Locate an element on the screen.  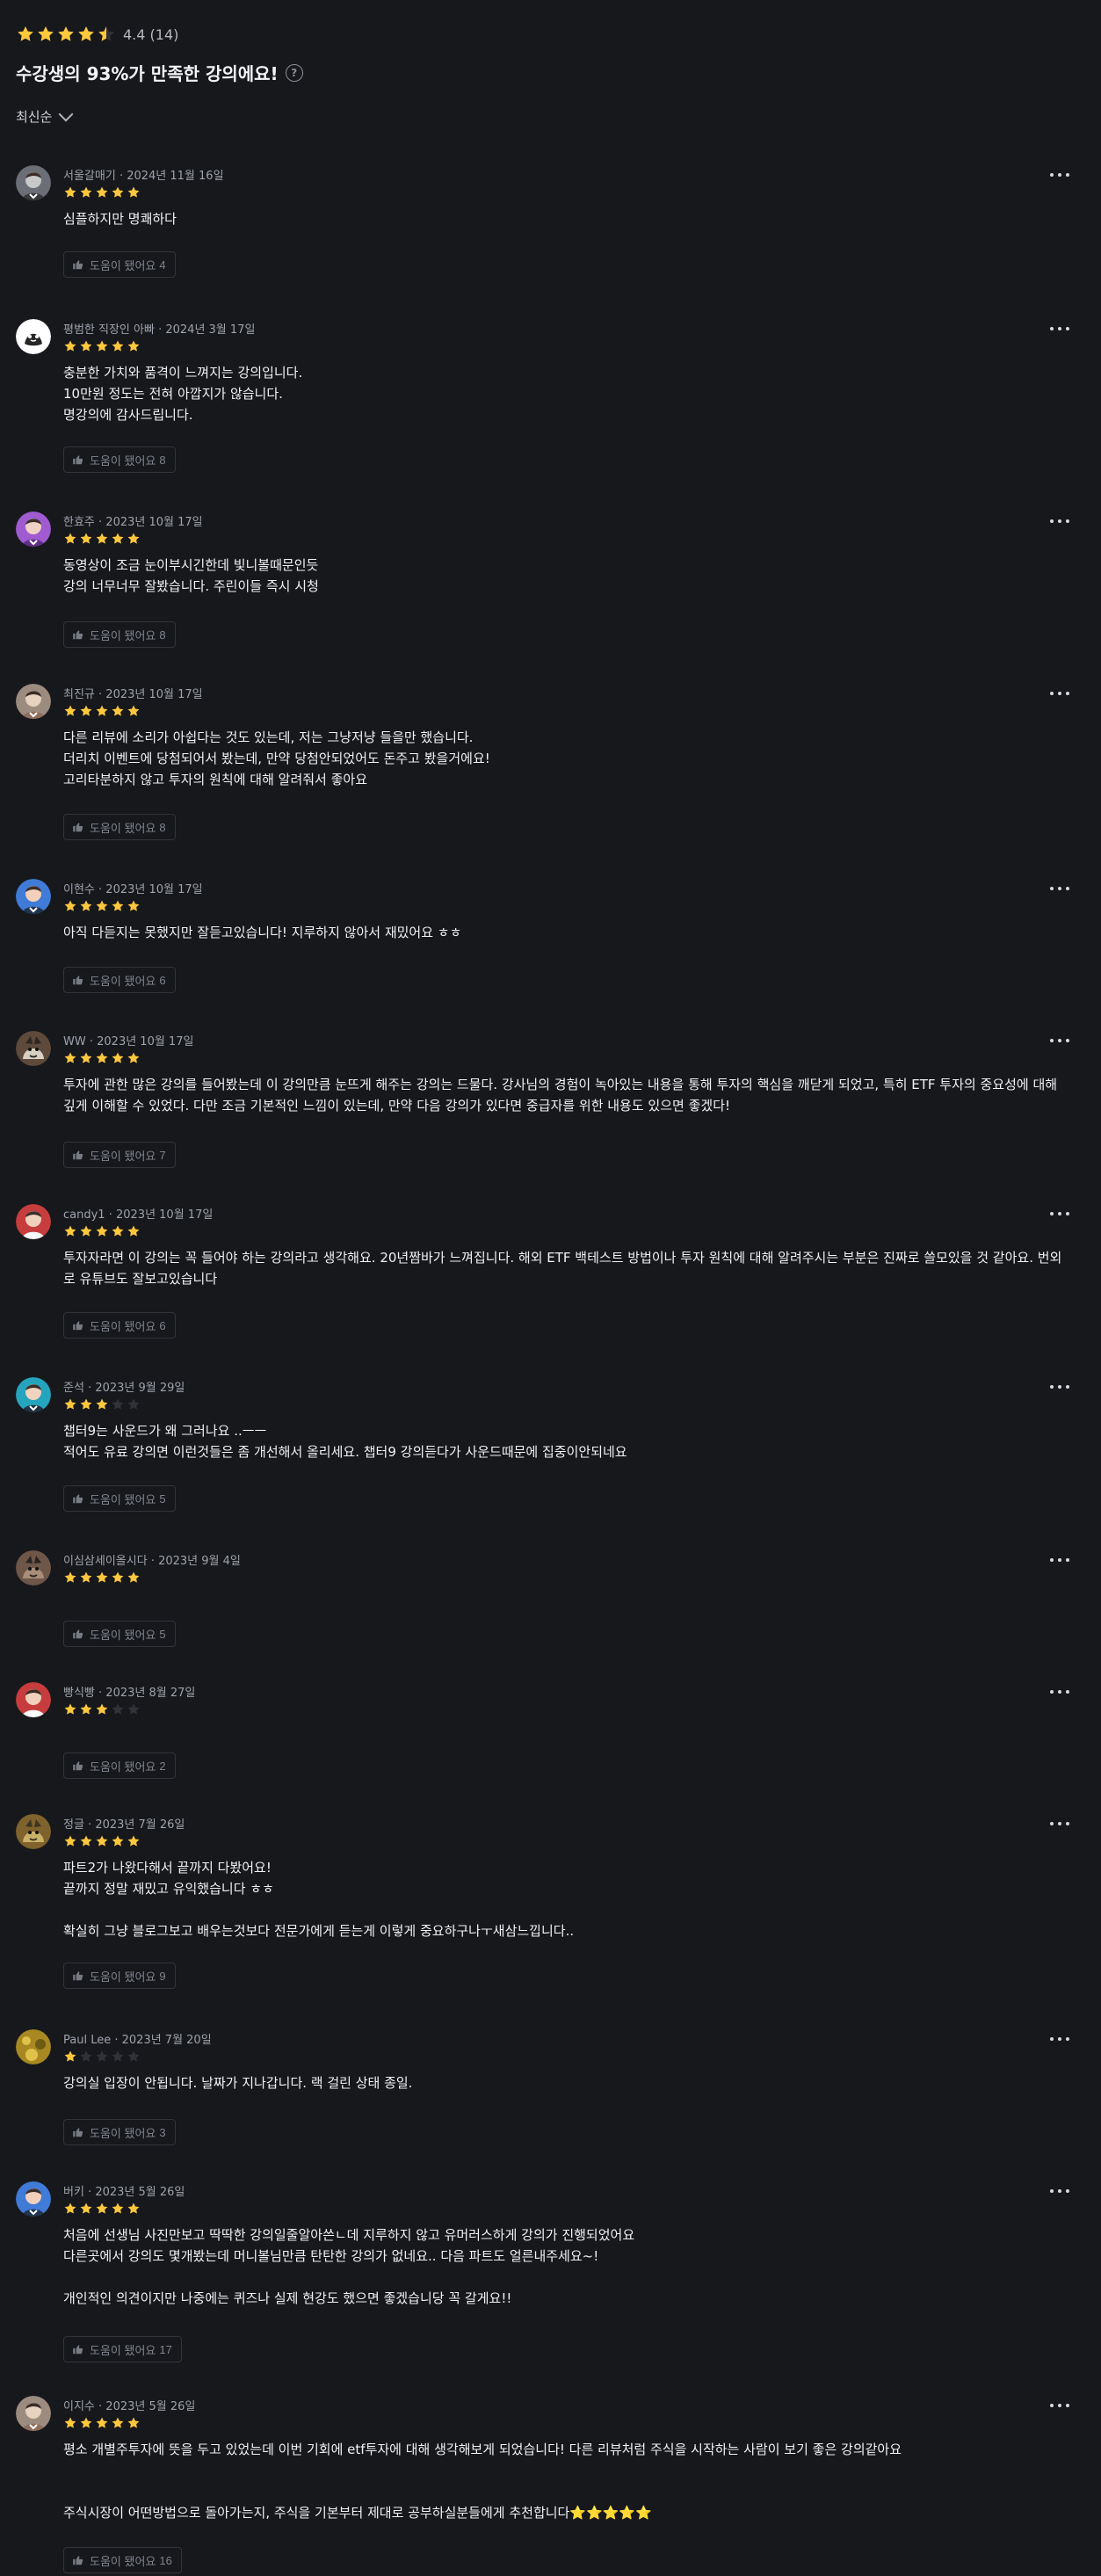
review-stars is located at coordinates (102, 1578).